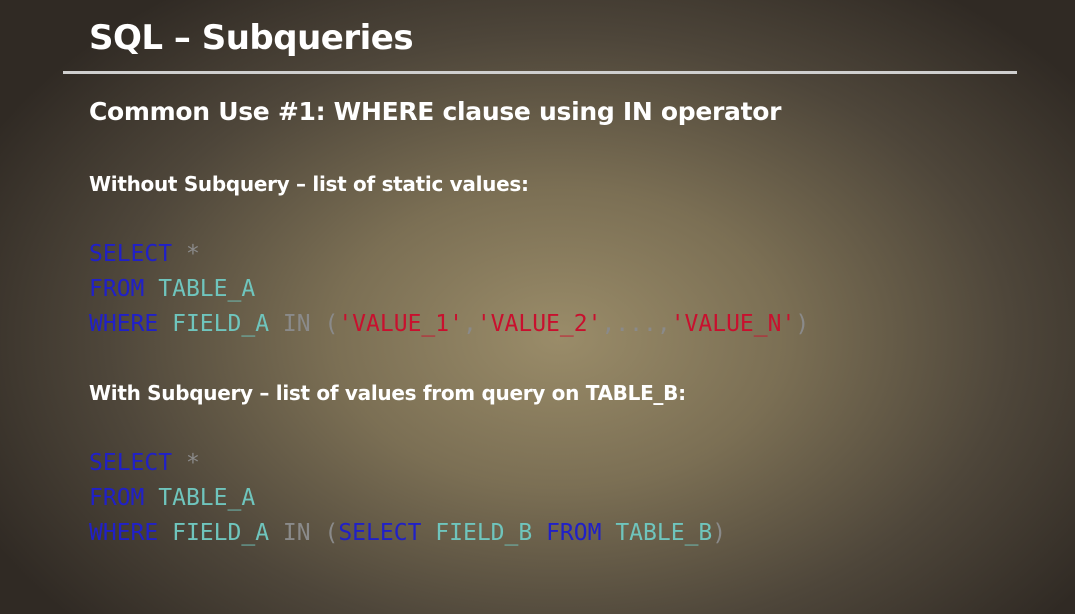  What do you see at coordinates (400, 324) in the screenshot?
I see `sql-string-value-1: 'VALUE_1'` at bounding box center [400, 324].